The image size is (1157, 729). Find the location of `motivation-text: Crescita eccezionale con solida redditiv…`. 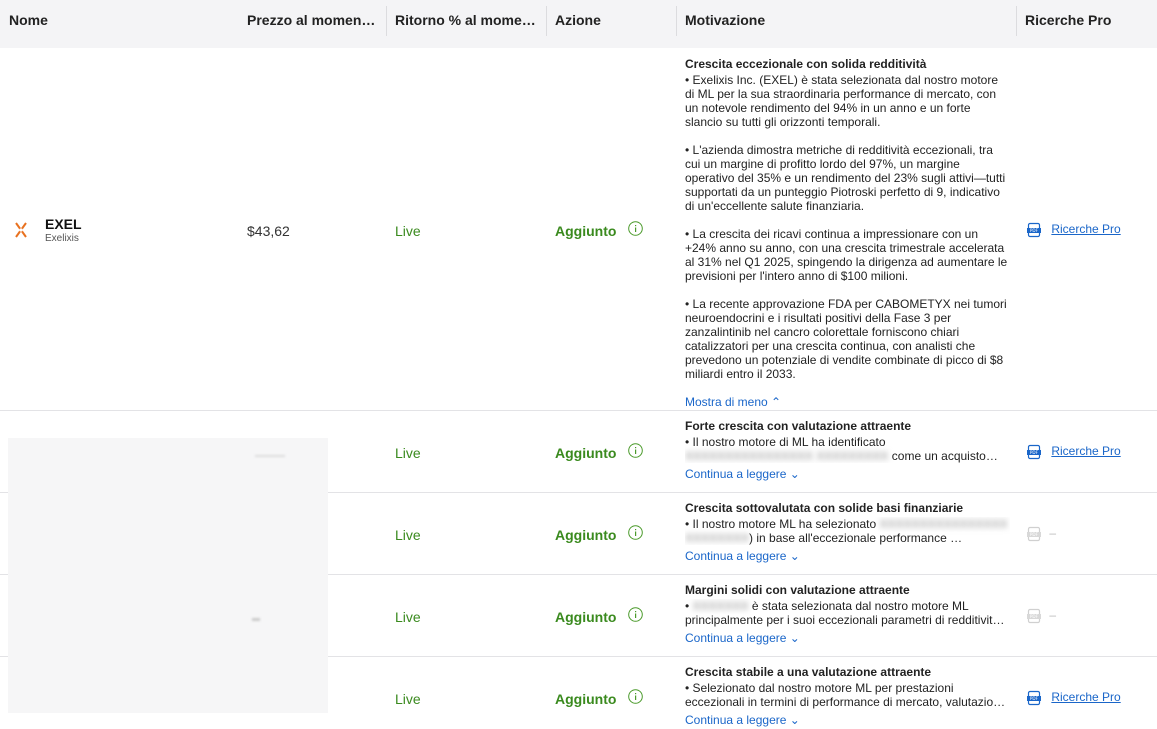

motivation-text: Crescita eccezionale con solida redditiv… is located at coordinates (847, 233).